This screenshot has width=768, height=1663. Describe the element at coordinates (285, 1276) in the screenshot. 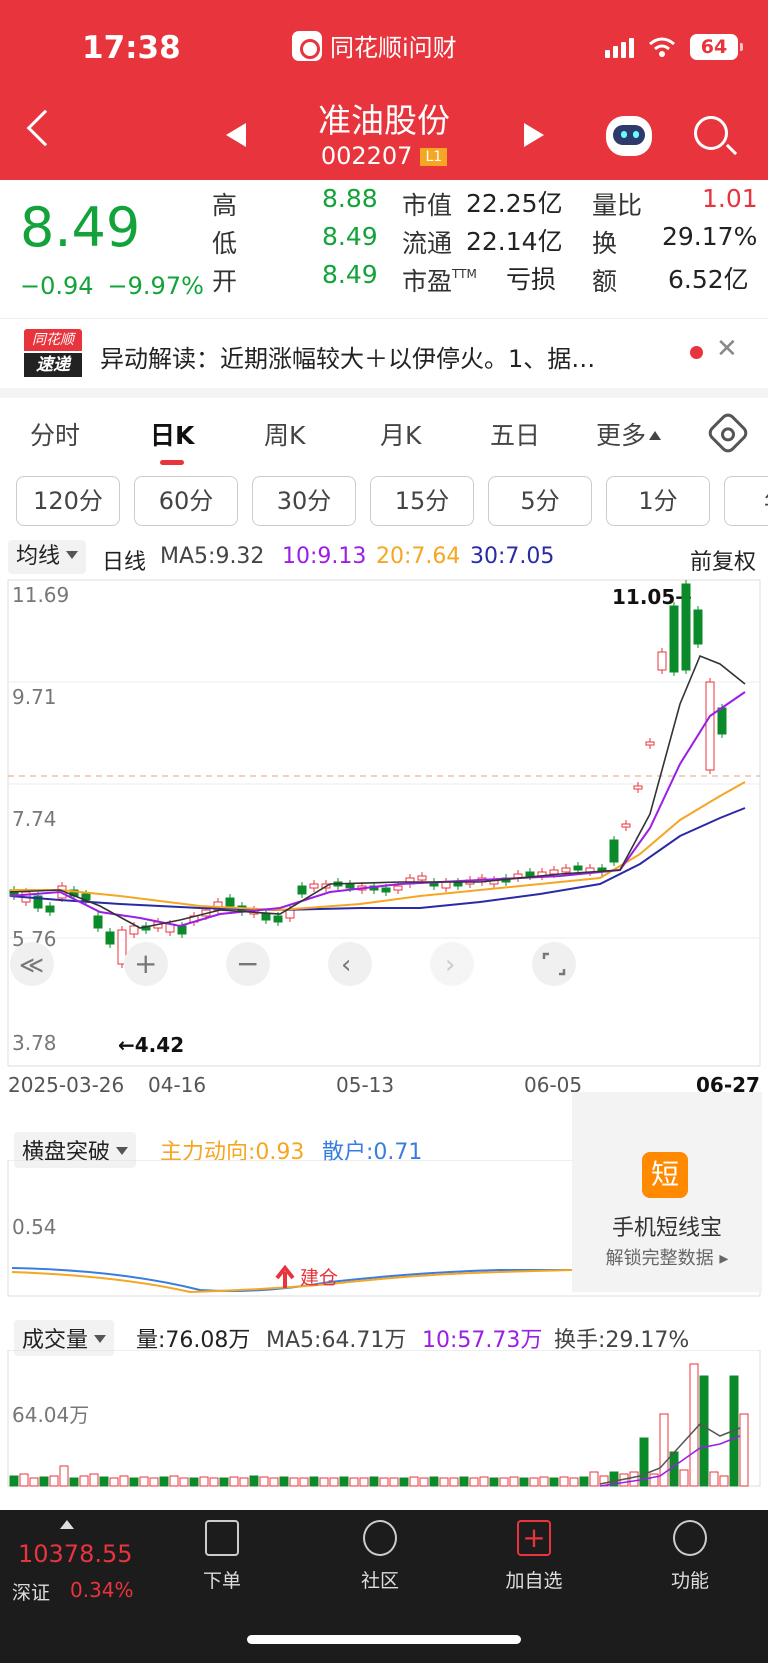

I see `arrow-up-icon` at that location.